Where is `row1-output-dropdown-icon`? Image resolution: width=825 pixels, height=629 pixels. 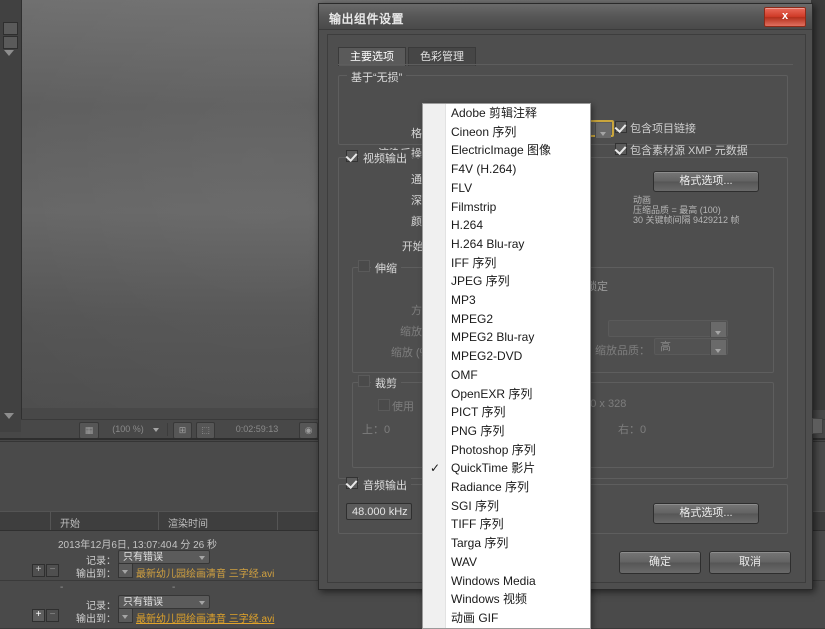
row1-output-dropdown-icon is located at coordinates (125, 570).